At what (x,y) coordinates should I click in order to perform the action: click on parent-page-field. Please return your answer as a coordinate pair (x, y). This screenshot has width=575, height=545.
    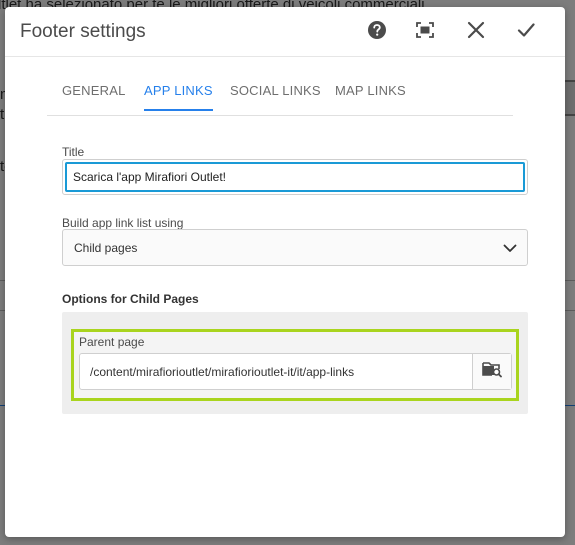
    Looking at the image, I should click on (295, 371).